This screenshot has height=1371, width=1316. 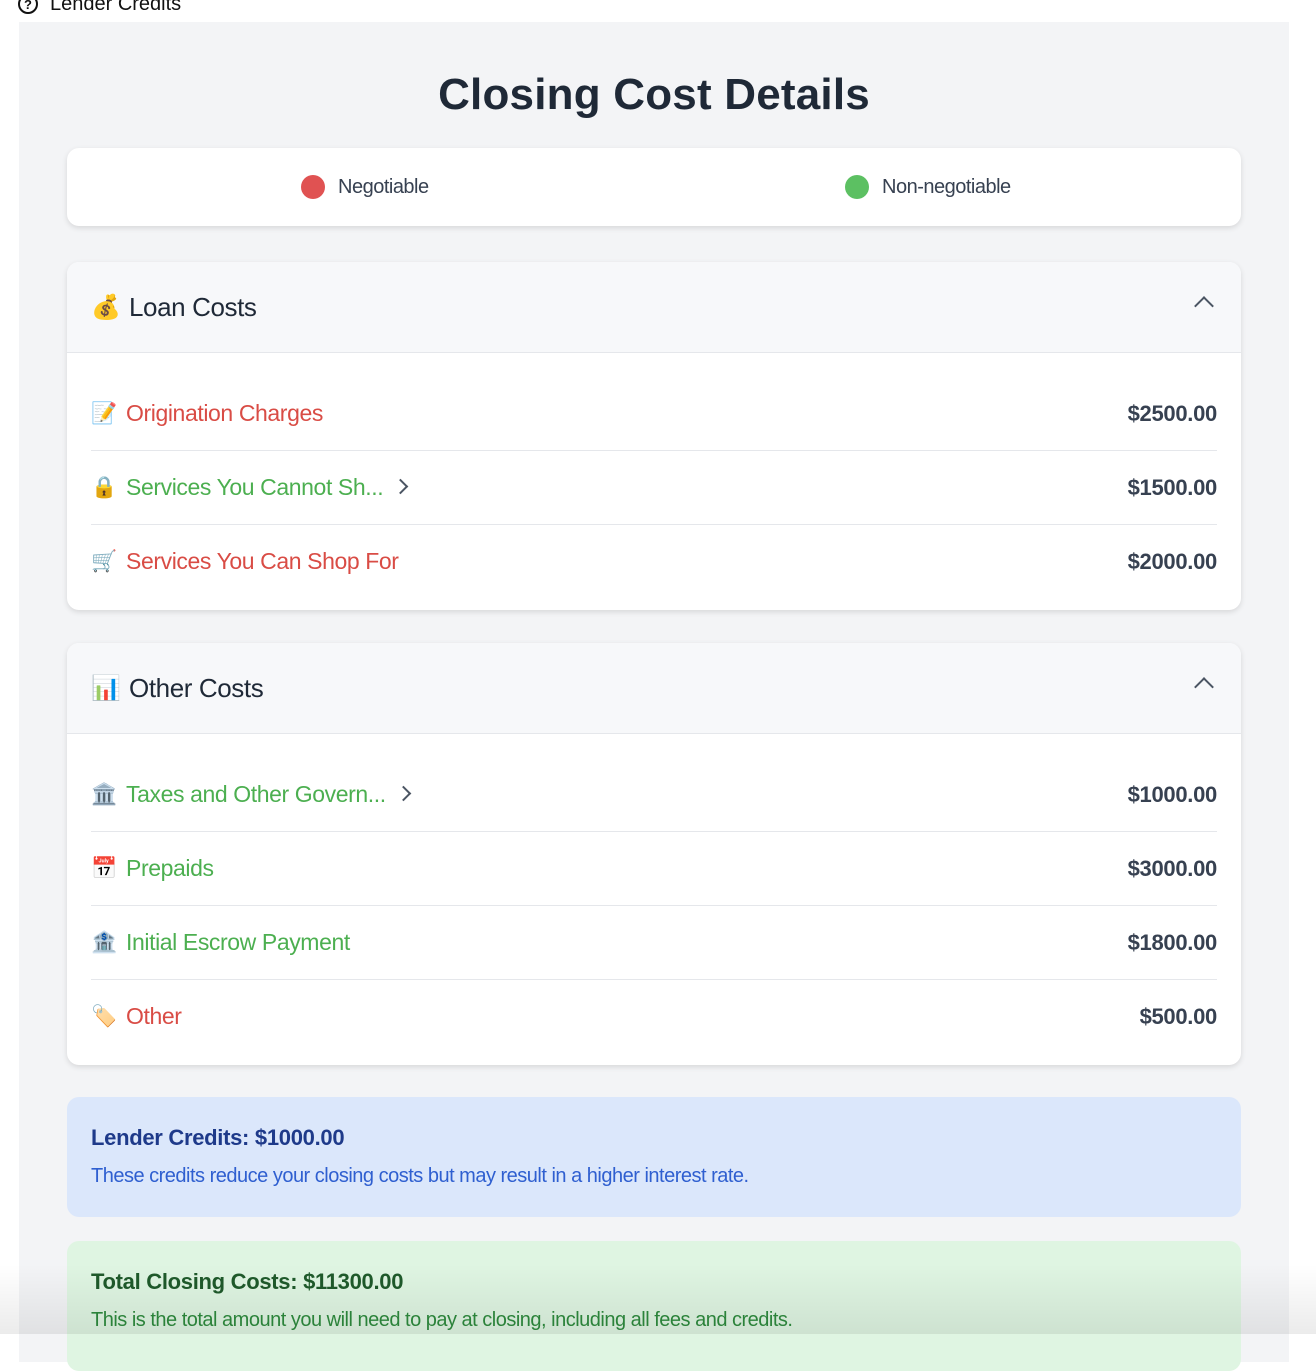 I want to click on money-bag-icon: 💰, so click(x=106, y=307).